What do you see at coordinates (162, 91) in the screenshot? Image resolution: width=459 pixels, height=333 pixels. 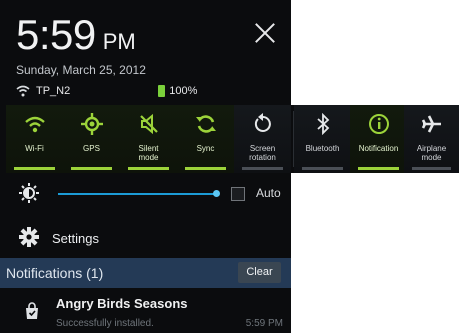 I see `battery-icon` at bounding box center [162, 91].